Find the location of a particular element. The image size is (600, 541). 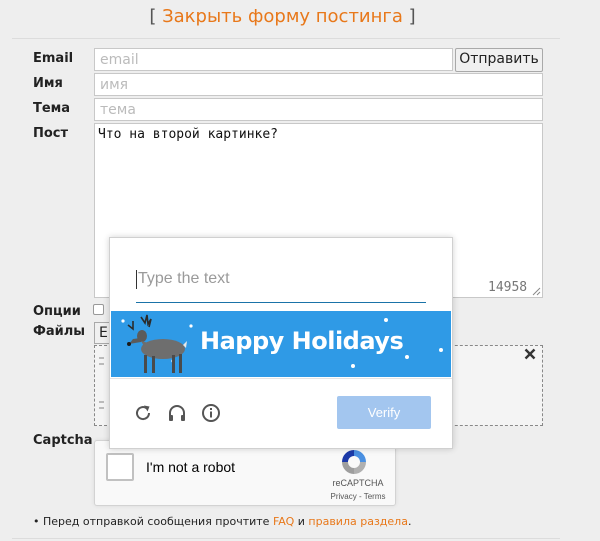

name-field: имя is located at coordinates (318, 84).